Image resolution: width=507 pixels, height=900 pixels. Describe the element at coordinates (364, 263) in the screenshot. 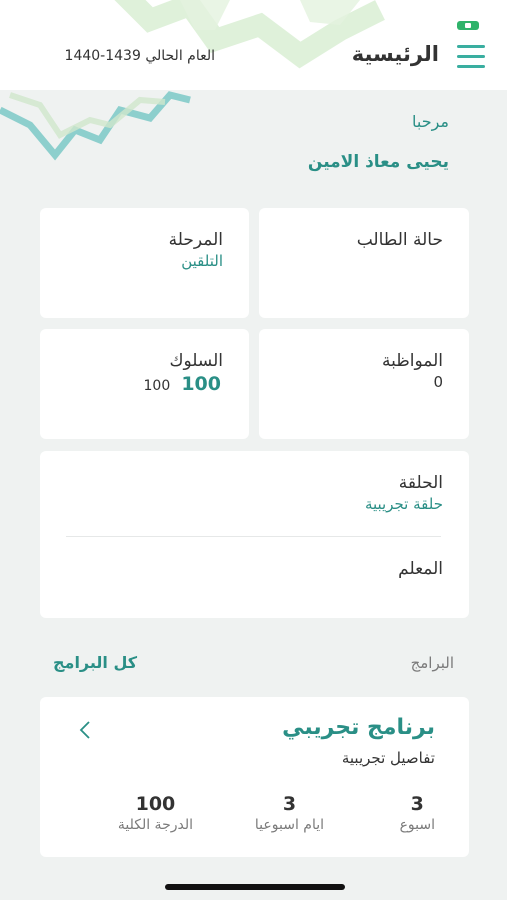

I see `student-status-card: حالة الطالب` at that location.